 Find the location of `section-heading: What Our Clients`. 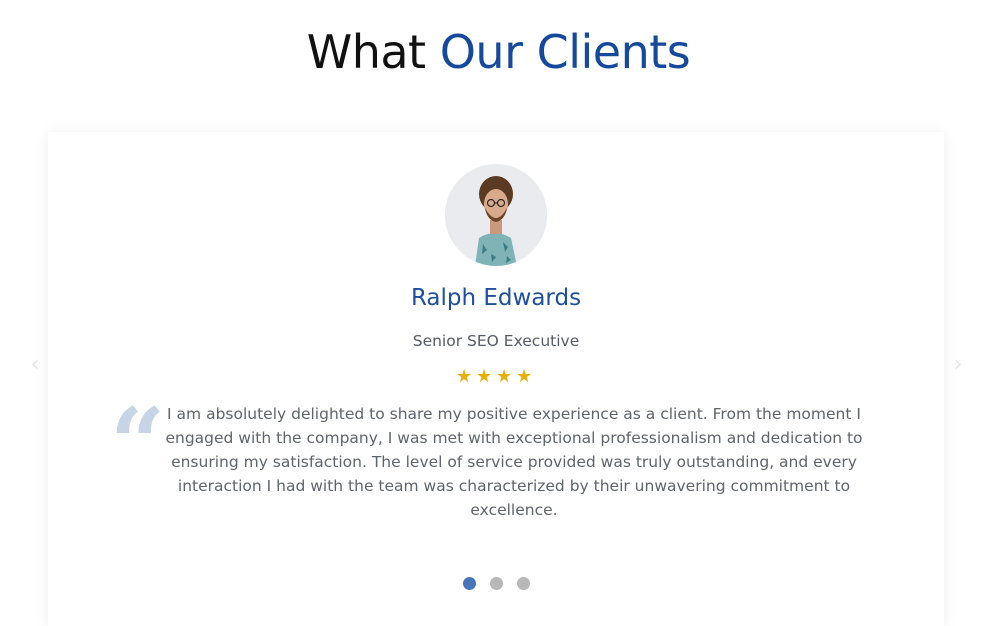

section-heading: What Our Clients is located at coordinates (498, 52).